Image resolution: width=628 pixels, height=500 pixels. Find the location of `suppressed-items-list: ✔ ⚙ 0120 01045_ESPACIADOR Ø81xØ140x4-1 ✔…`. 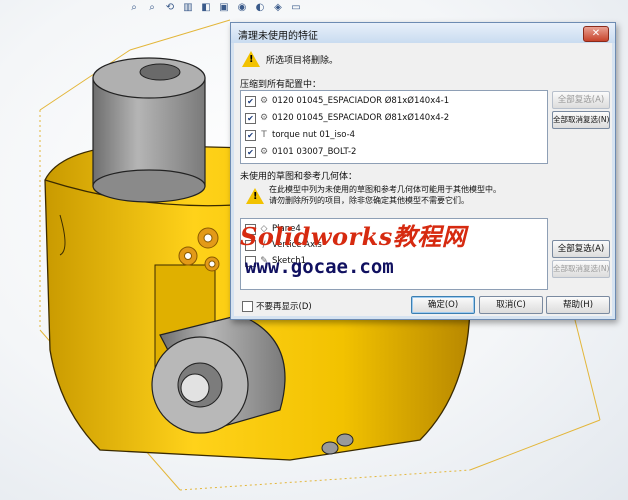

suppressed-items-list: ✔ ⚙ 0120 01045_ESPACIADOR Ø81xØ140x4-1 ✔… is located at coordinates (394, 127).